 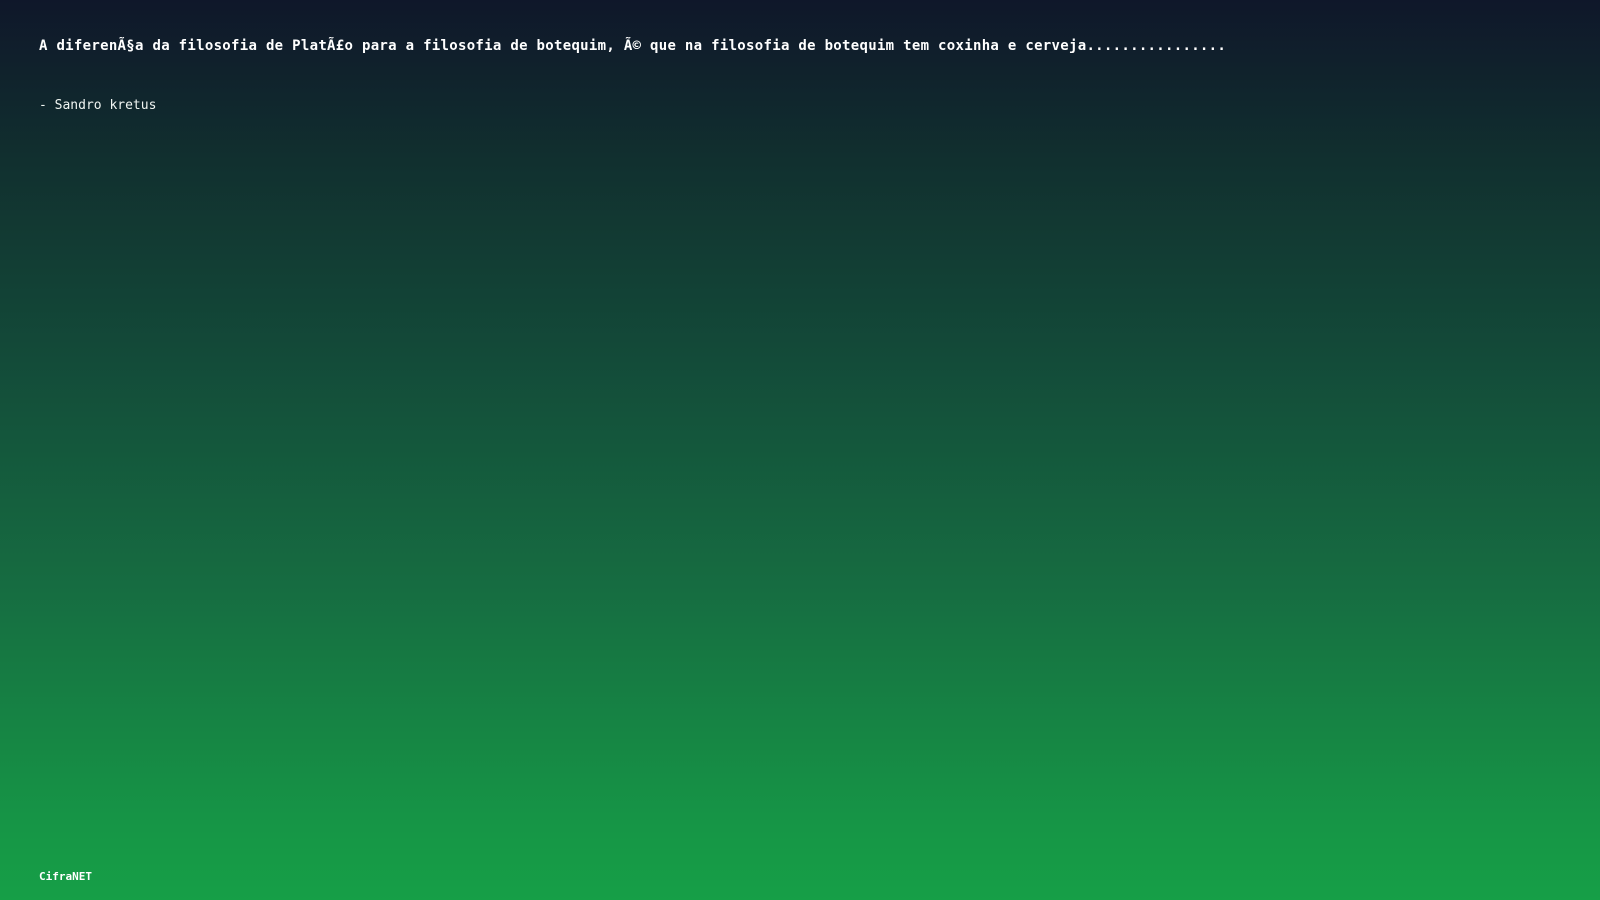 I want to click on quote-author: - Sandro kretus, so click(x=98, y=105).